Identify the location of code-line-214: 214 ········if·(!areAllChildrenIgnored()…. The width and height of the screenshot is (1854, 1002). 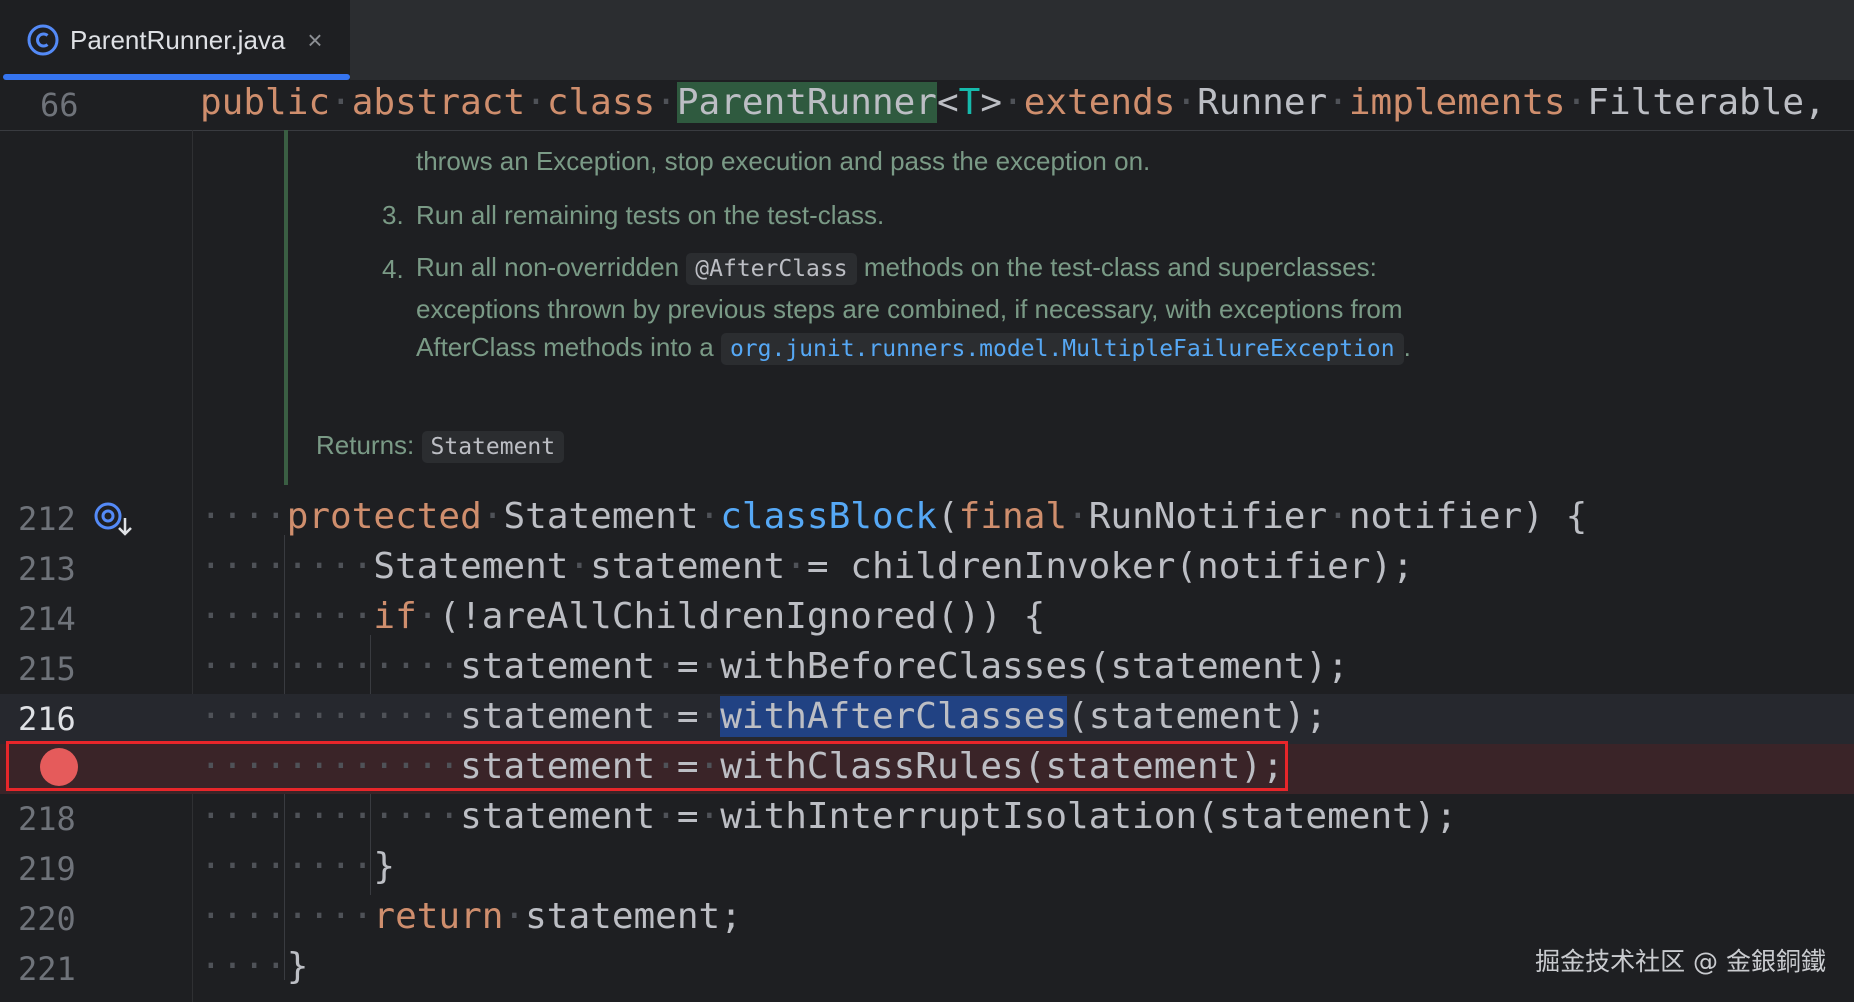
(927, 619).